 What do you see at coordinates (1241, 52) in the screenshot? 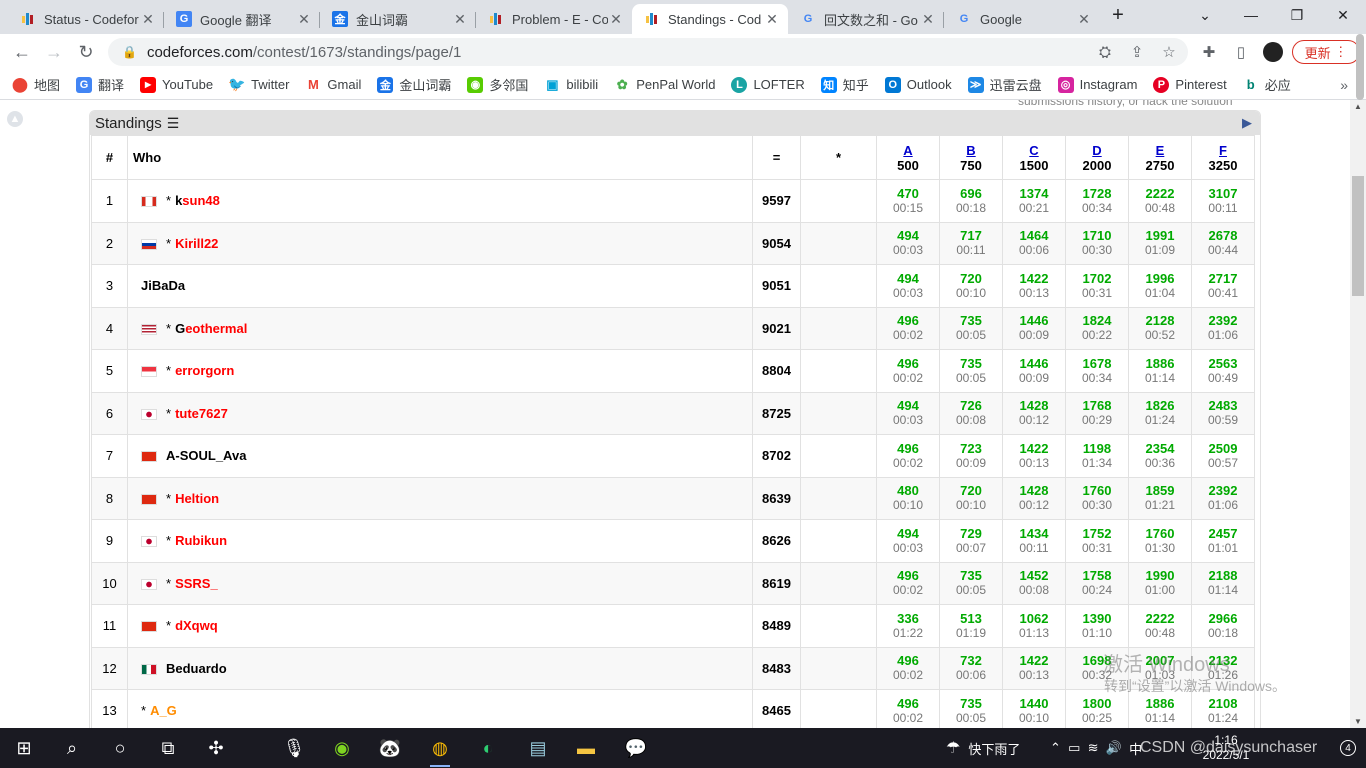
I see `side-panel-icon: ▯` at bounding box center [1241, 52].